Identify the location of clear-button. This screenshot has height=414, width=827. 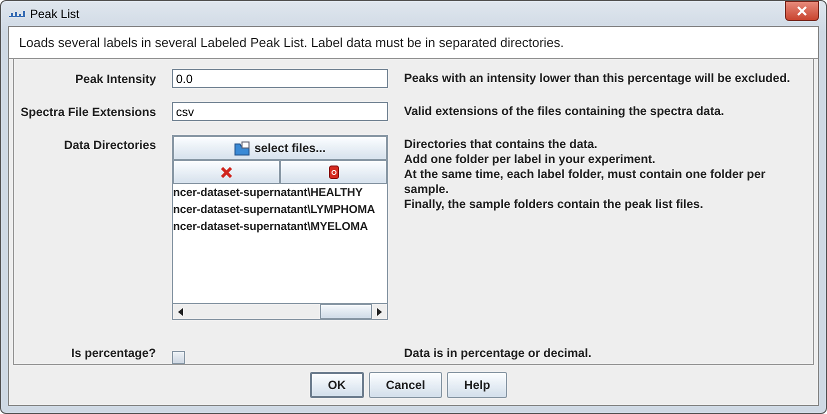
(333, 172).